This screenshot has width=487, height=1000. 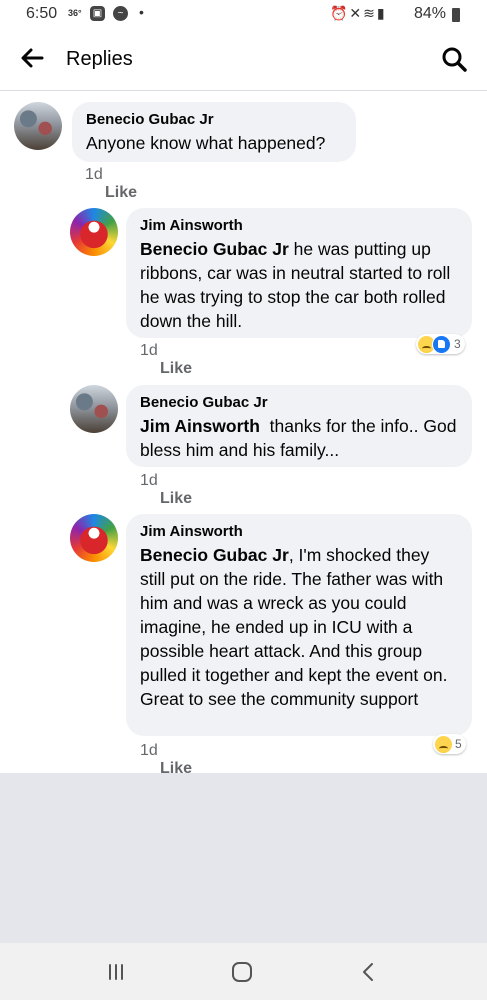 I want to click on search-icon, so click(x=454, y=59).